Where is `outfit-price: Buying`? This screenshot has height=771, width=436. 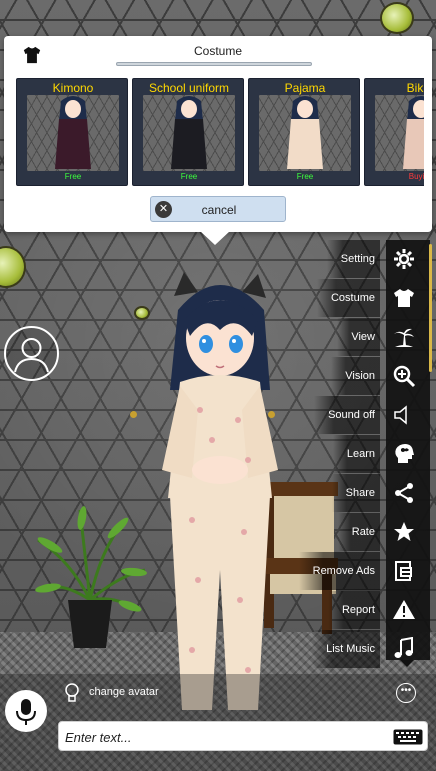 outfit-price: Buying is located at coordinates (416, 176).